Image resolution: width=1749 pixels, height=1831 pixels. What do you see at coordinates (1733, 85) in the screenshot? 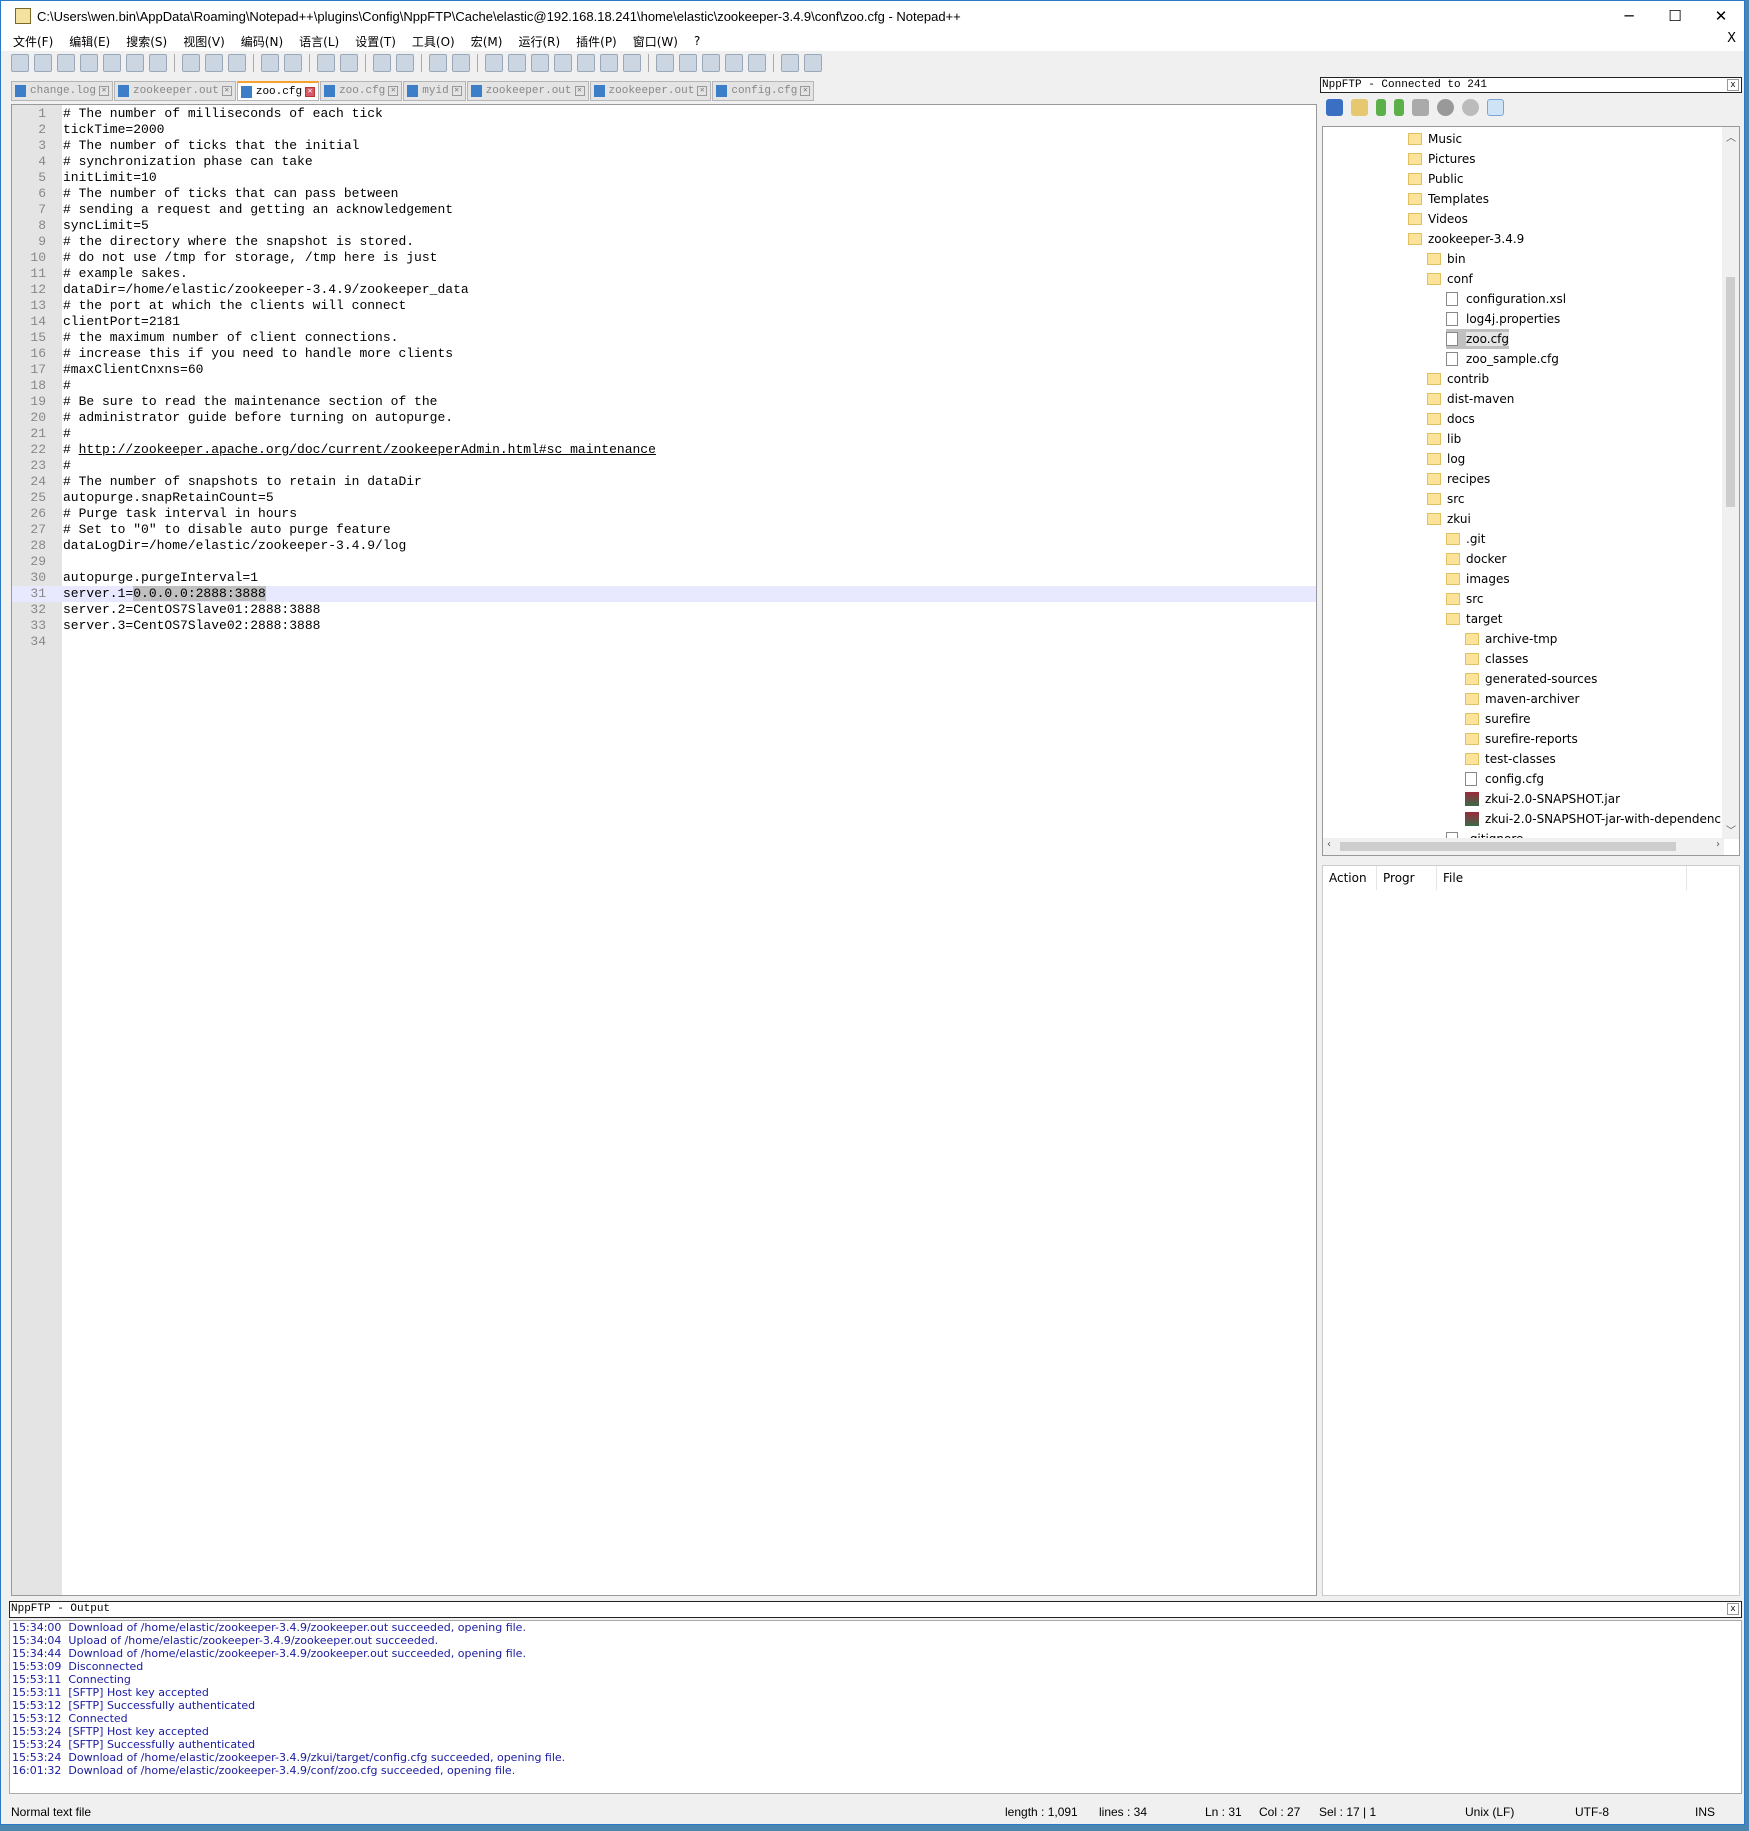
I see `panel-close-icon: x` at bounding box center [1733, 85].